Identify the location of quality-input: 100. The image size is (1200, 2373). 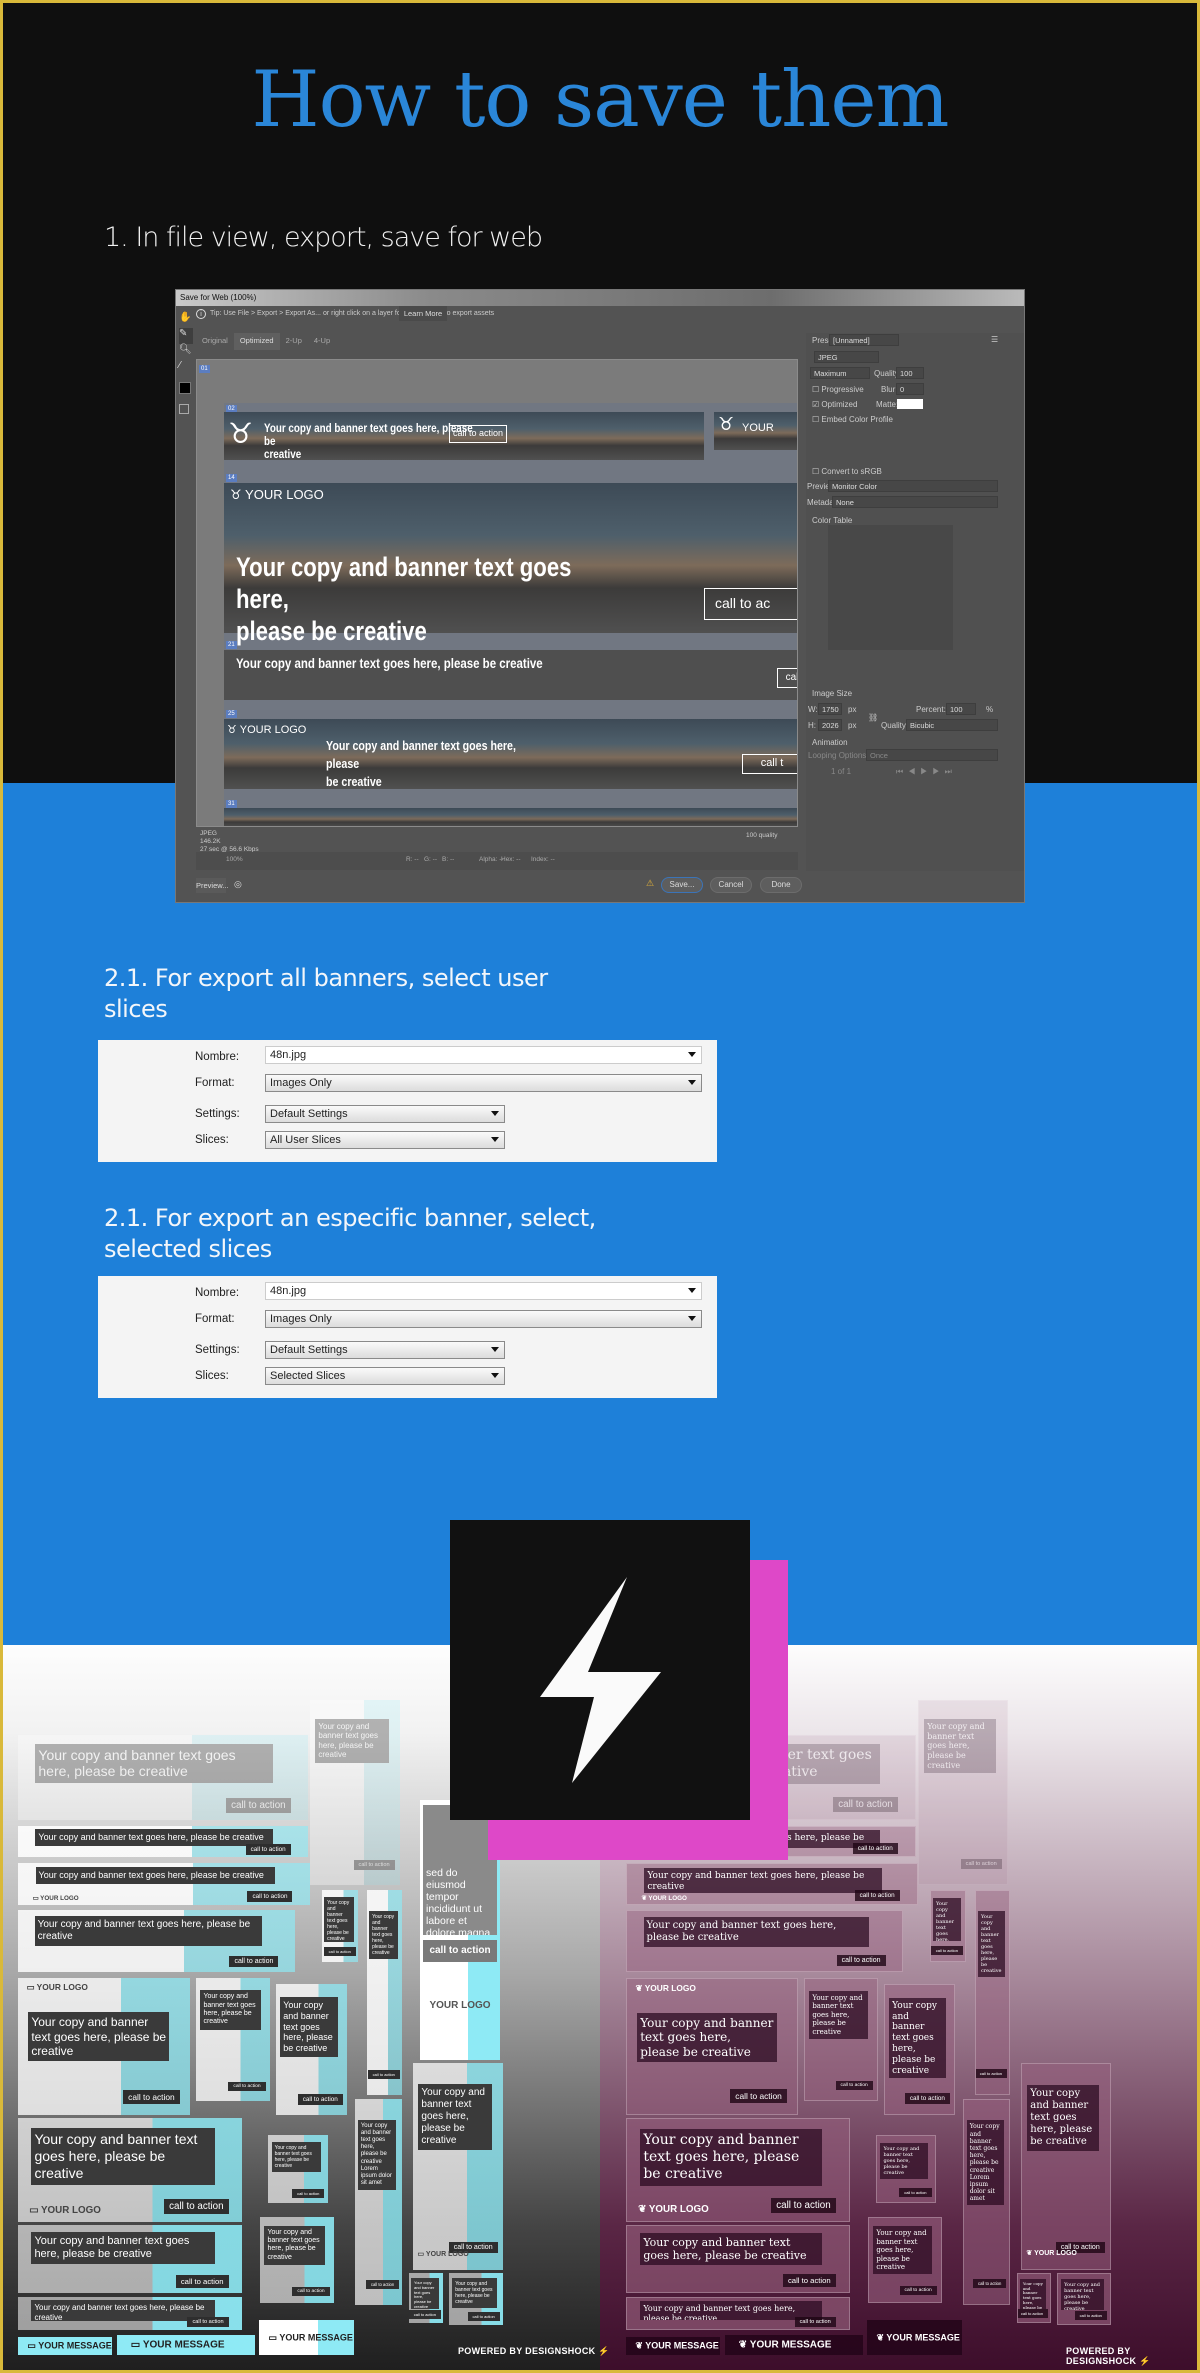
(910, 373).